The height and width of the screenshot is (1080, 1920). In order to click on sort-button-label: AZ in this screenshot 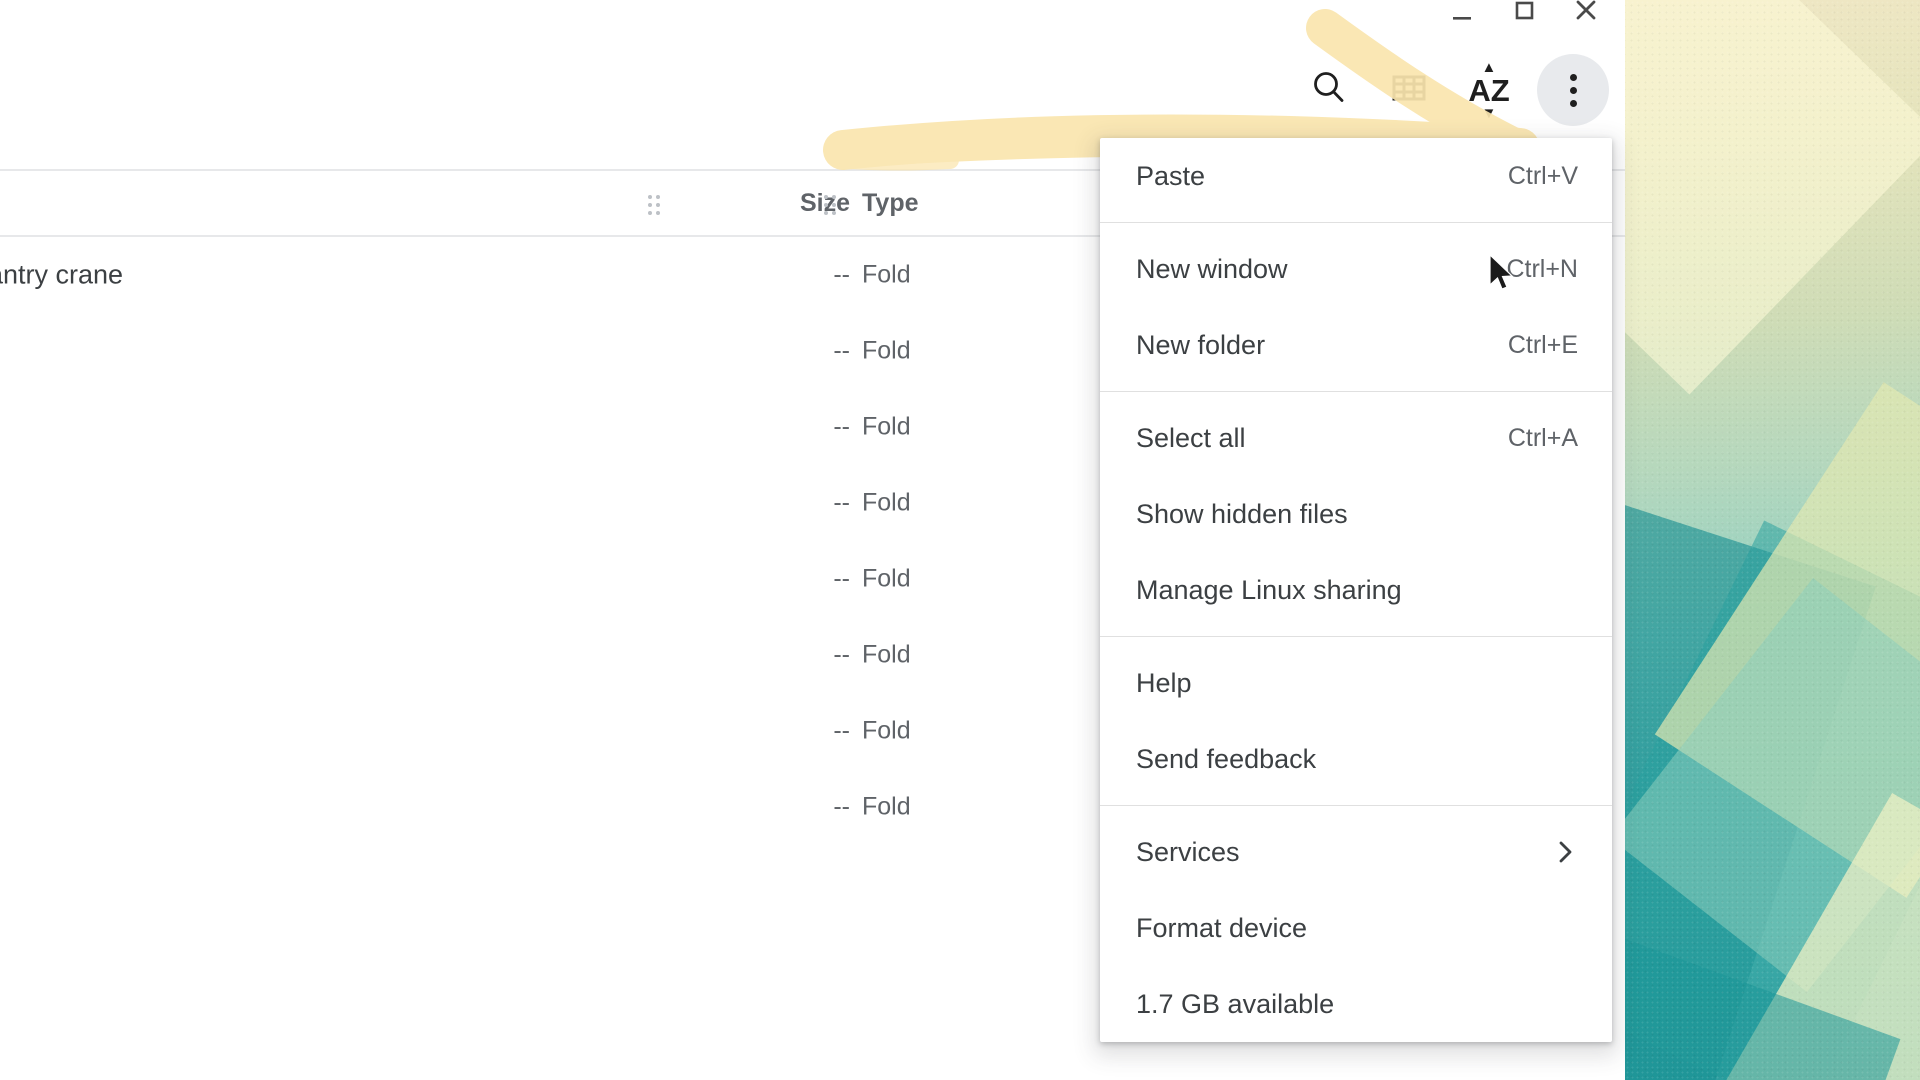, I will do `click(1489, 90)`.